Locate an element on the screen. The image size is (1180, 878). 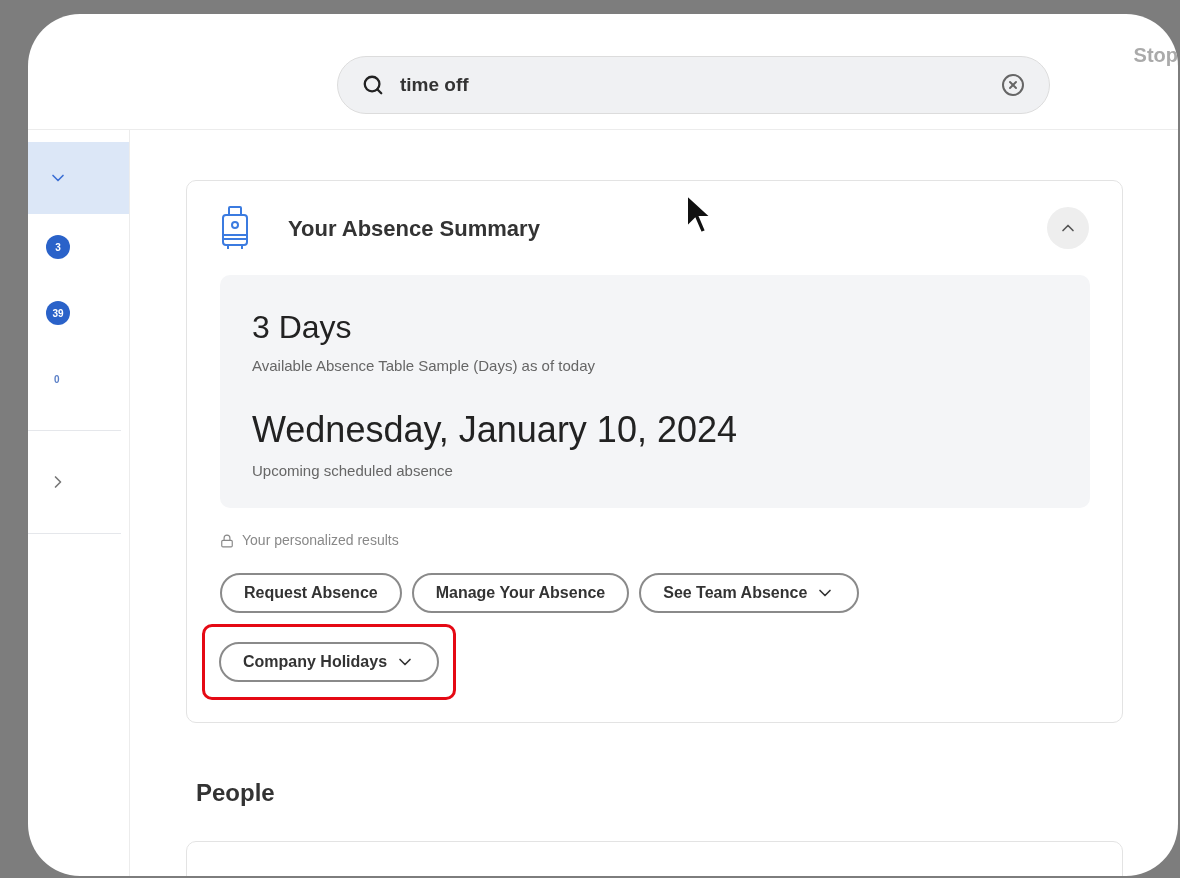
collapse-button is located at coordinates (1068, 228).